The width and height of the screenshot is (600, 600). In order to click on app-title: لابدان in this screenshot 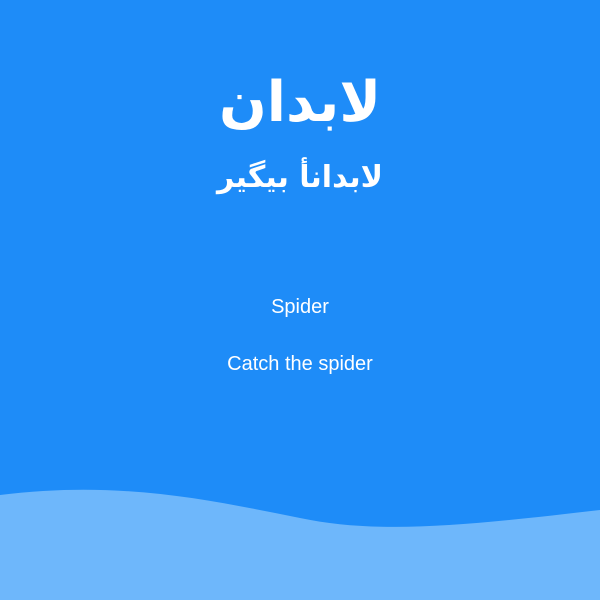, I will do `click(300, 102)`.